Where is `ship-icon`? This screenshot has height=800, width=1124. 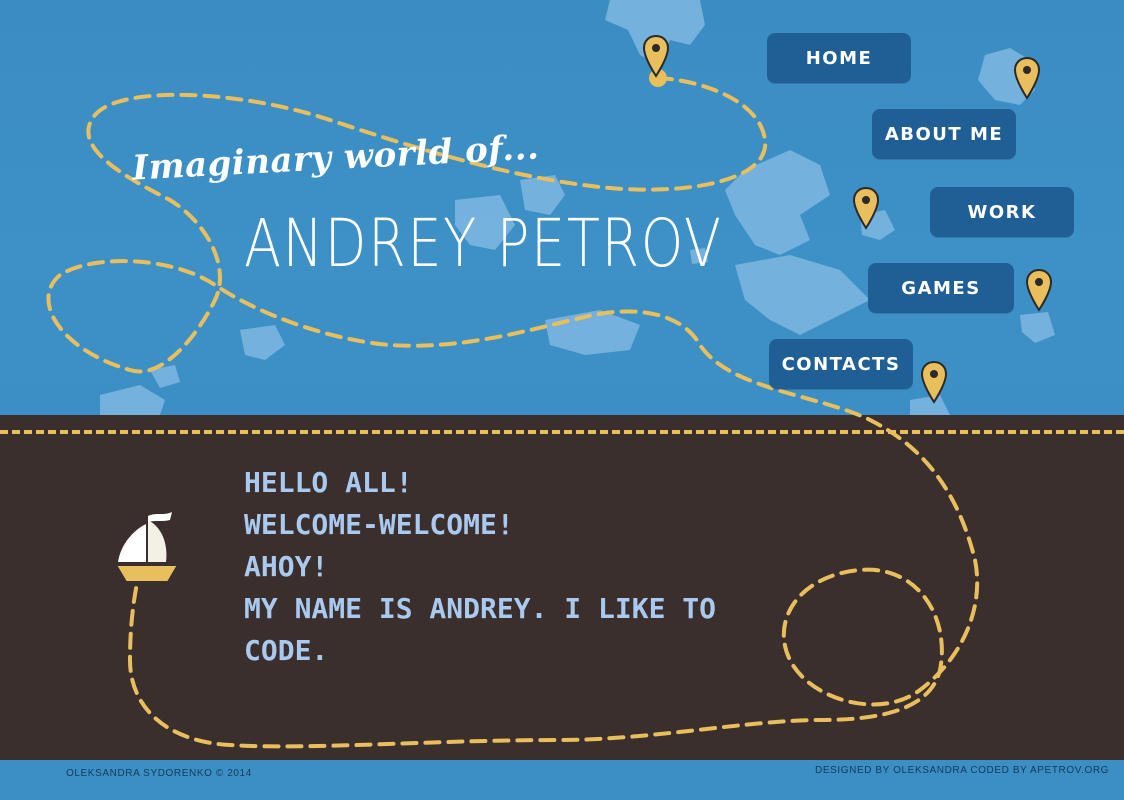 ship-icon is located at coordinates (147, 547).